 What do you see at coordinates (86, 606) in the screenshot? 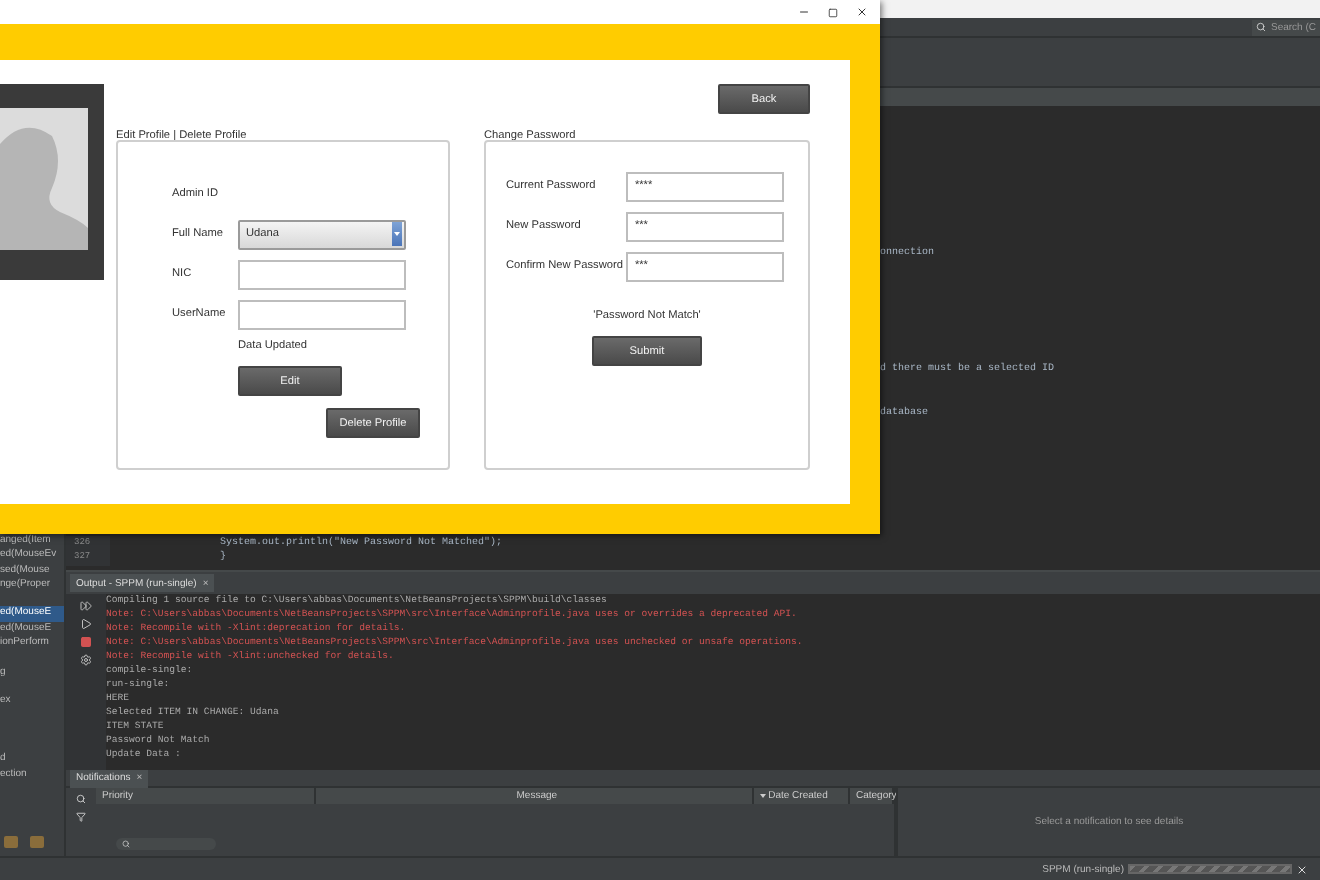
I see `rerun-icon` at bounding box center [86, 606].